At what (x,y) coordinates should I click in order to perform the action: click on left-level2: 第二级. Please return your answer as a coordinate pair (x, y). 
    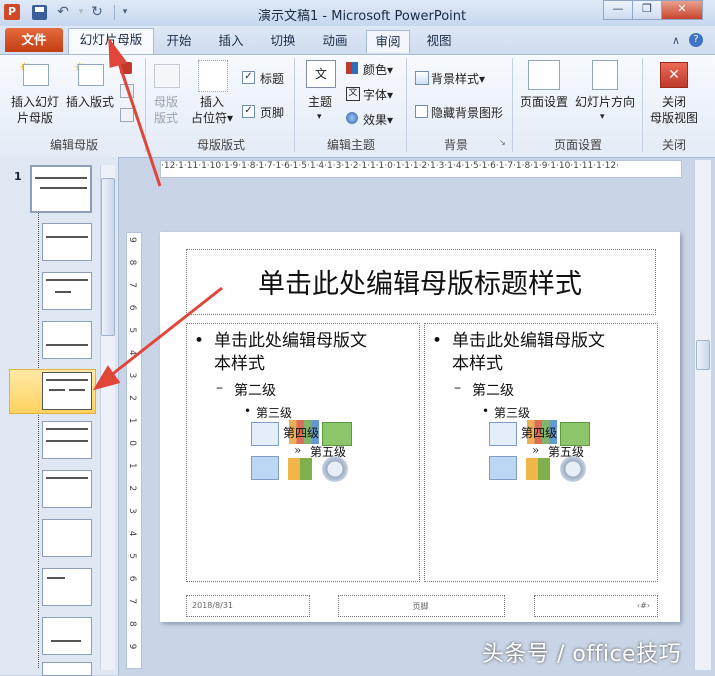
    Looking at the image, I should click on (255, 391).